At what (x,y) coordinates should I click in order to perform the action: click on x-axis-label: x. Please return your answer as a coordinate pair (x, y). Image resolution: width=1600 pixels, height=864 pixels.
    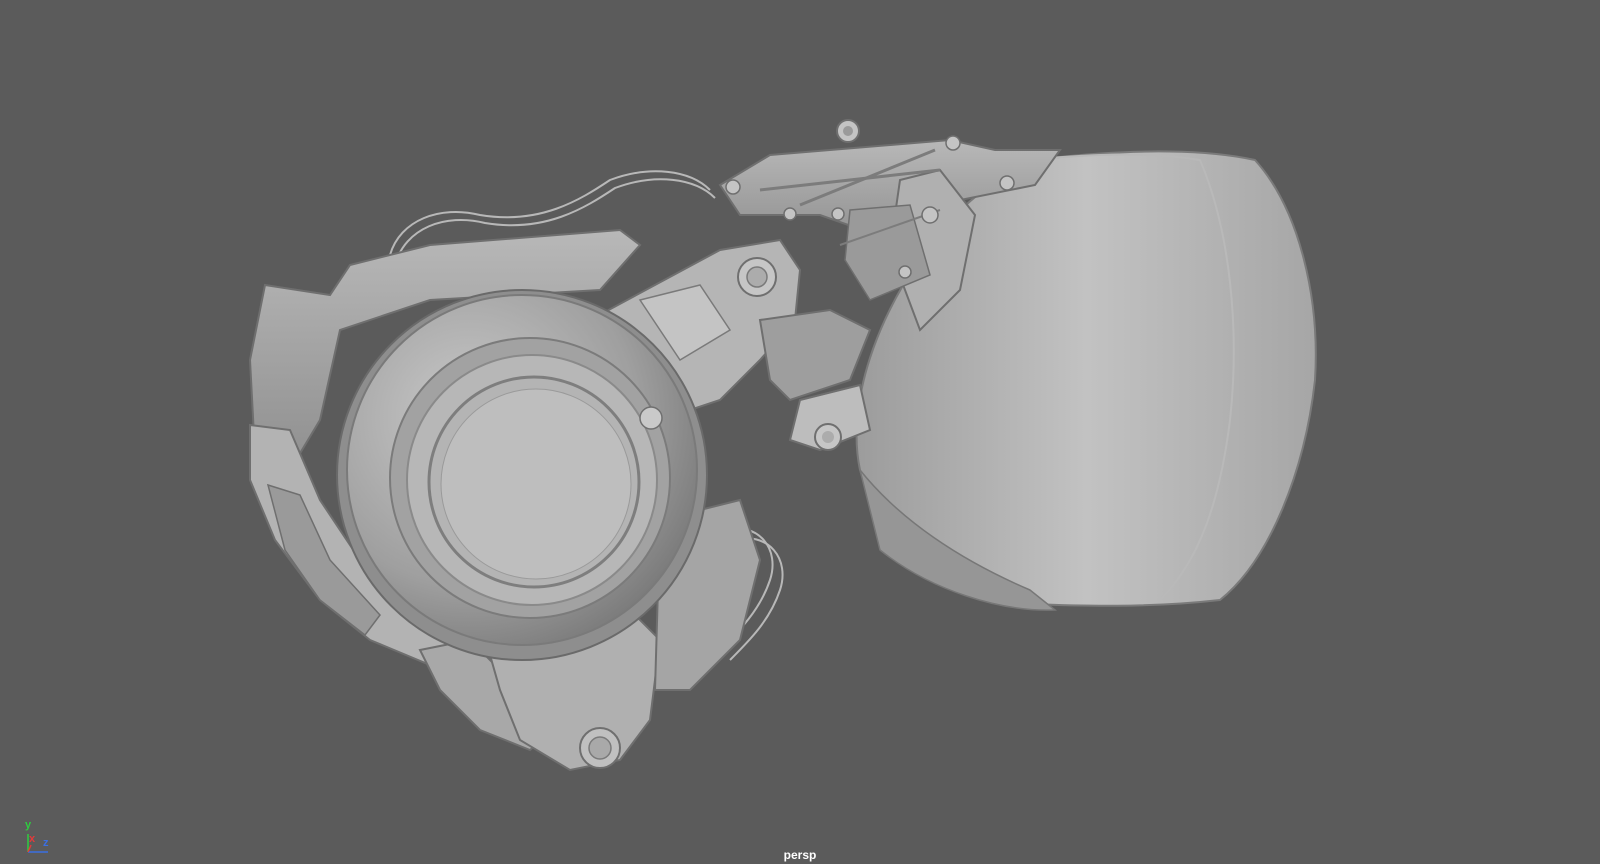
    Looking at the image, I should click on (32, 839).